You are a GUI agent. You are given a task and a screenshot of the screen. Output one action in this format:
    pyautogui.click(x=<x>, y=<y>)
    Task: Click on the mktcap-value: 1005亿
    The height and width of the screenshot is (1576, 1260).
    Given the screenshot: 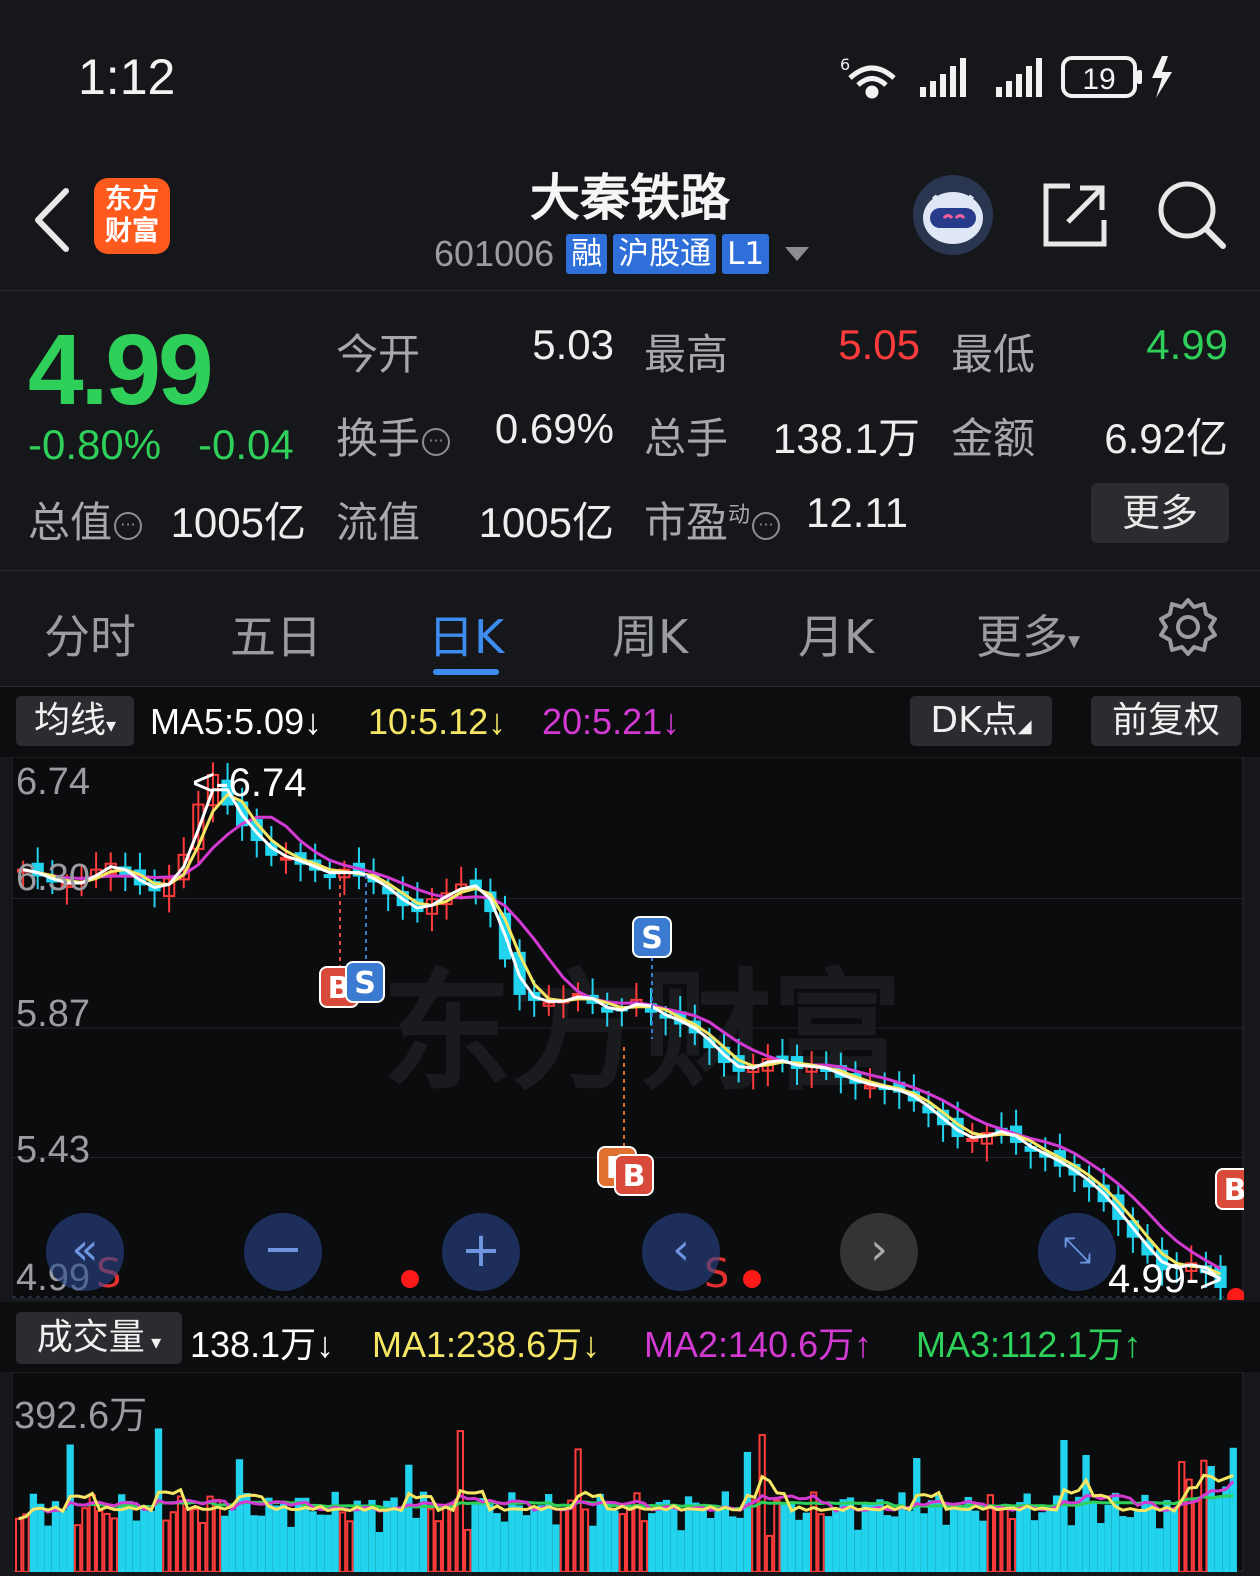 What is the action you would take?
    pyautogui.click(x=238, y=522)
    